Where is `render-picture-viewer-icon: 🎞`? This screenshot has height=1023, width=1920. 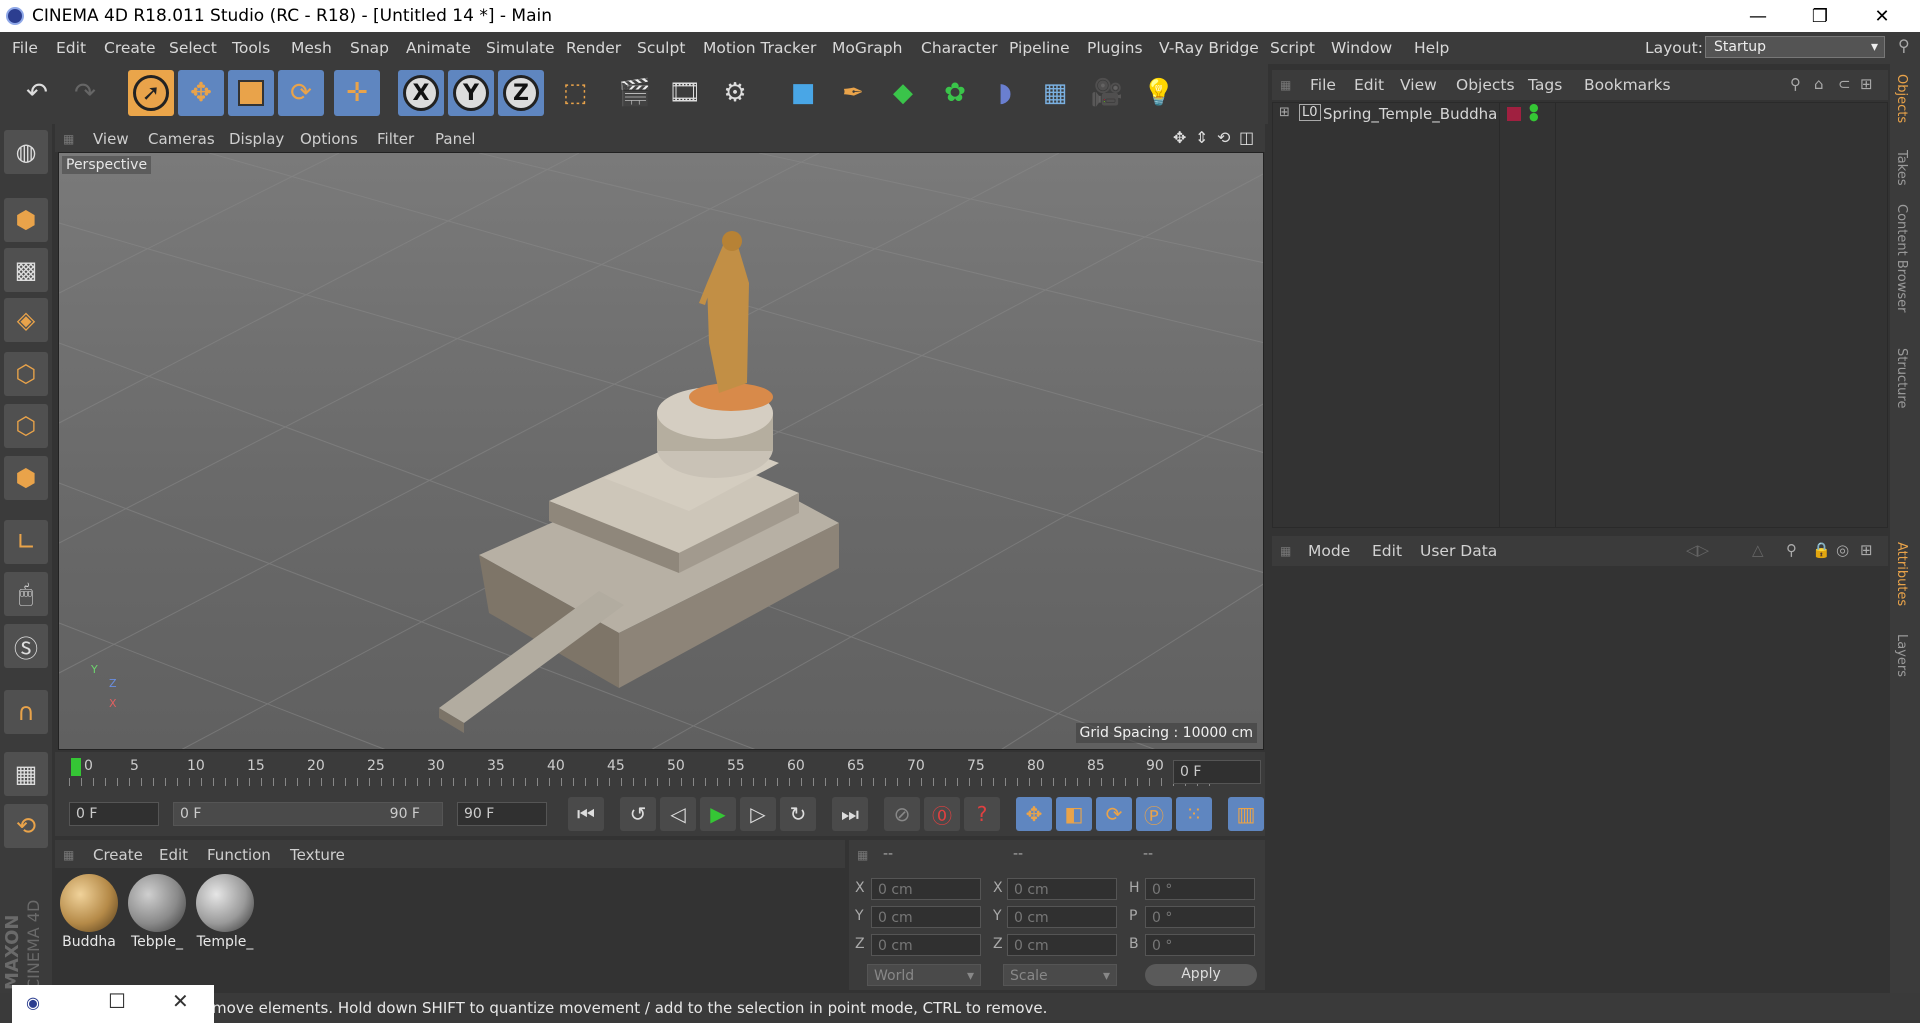 render-picture-viewer-icon: 🎞 is located at coordinates (685, 93).